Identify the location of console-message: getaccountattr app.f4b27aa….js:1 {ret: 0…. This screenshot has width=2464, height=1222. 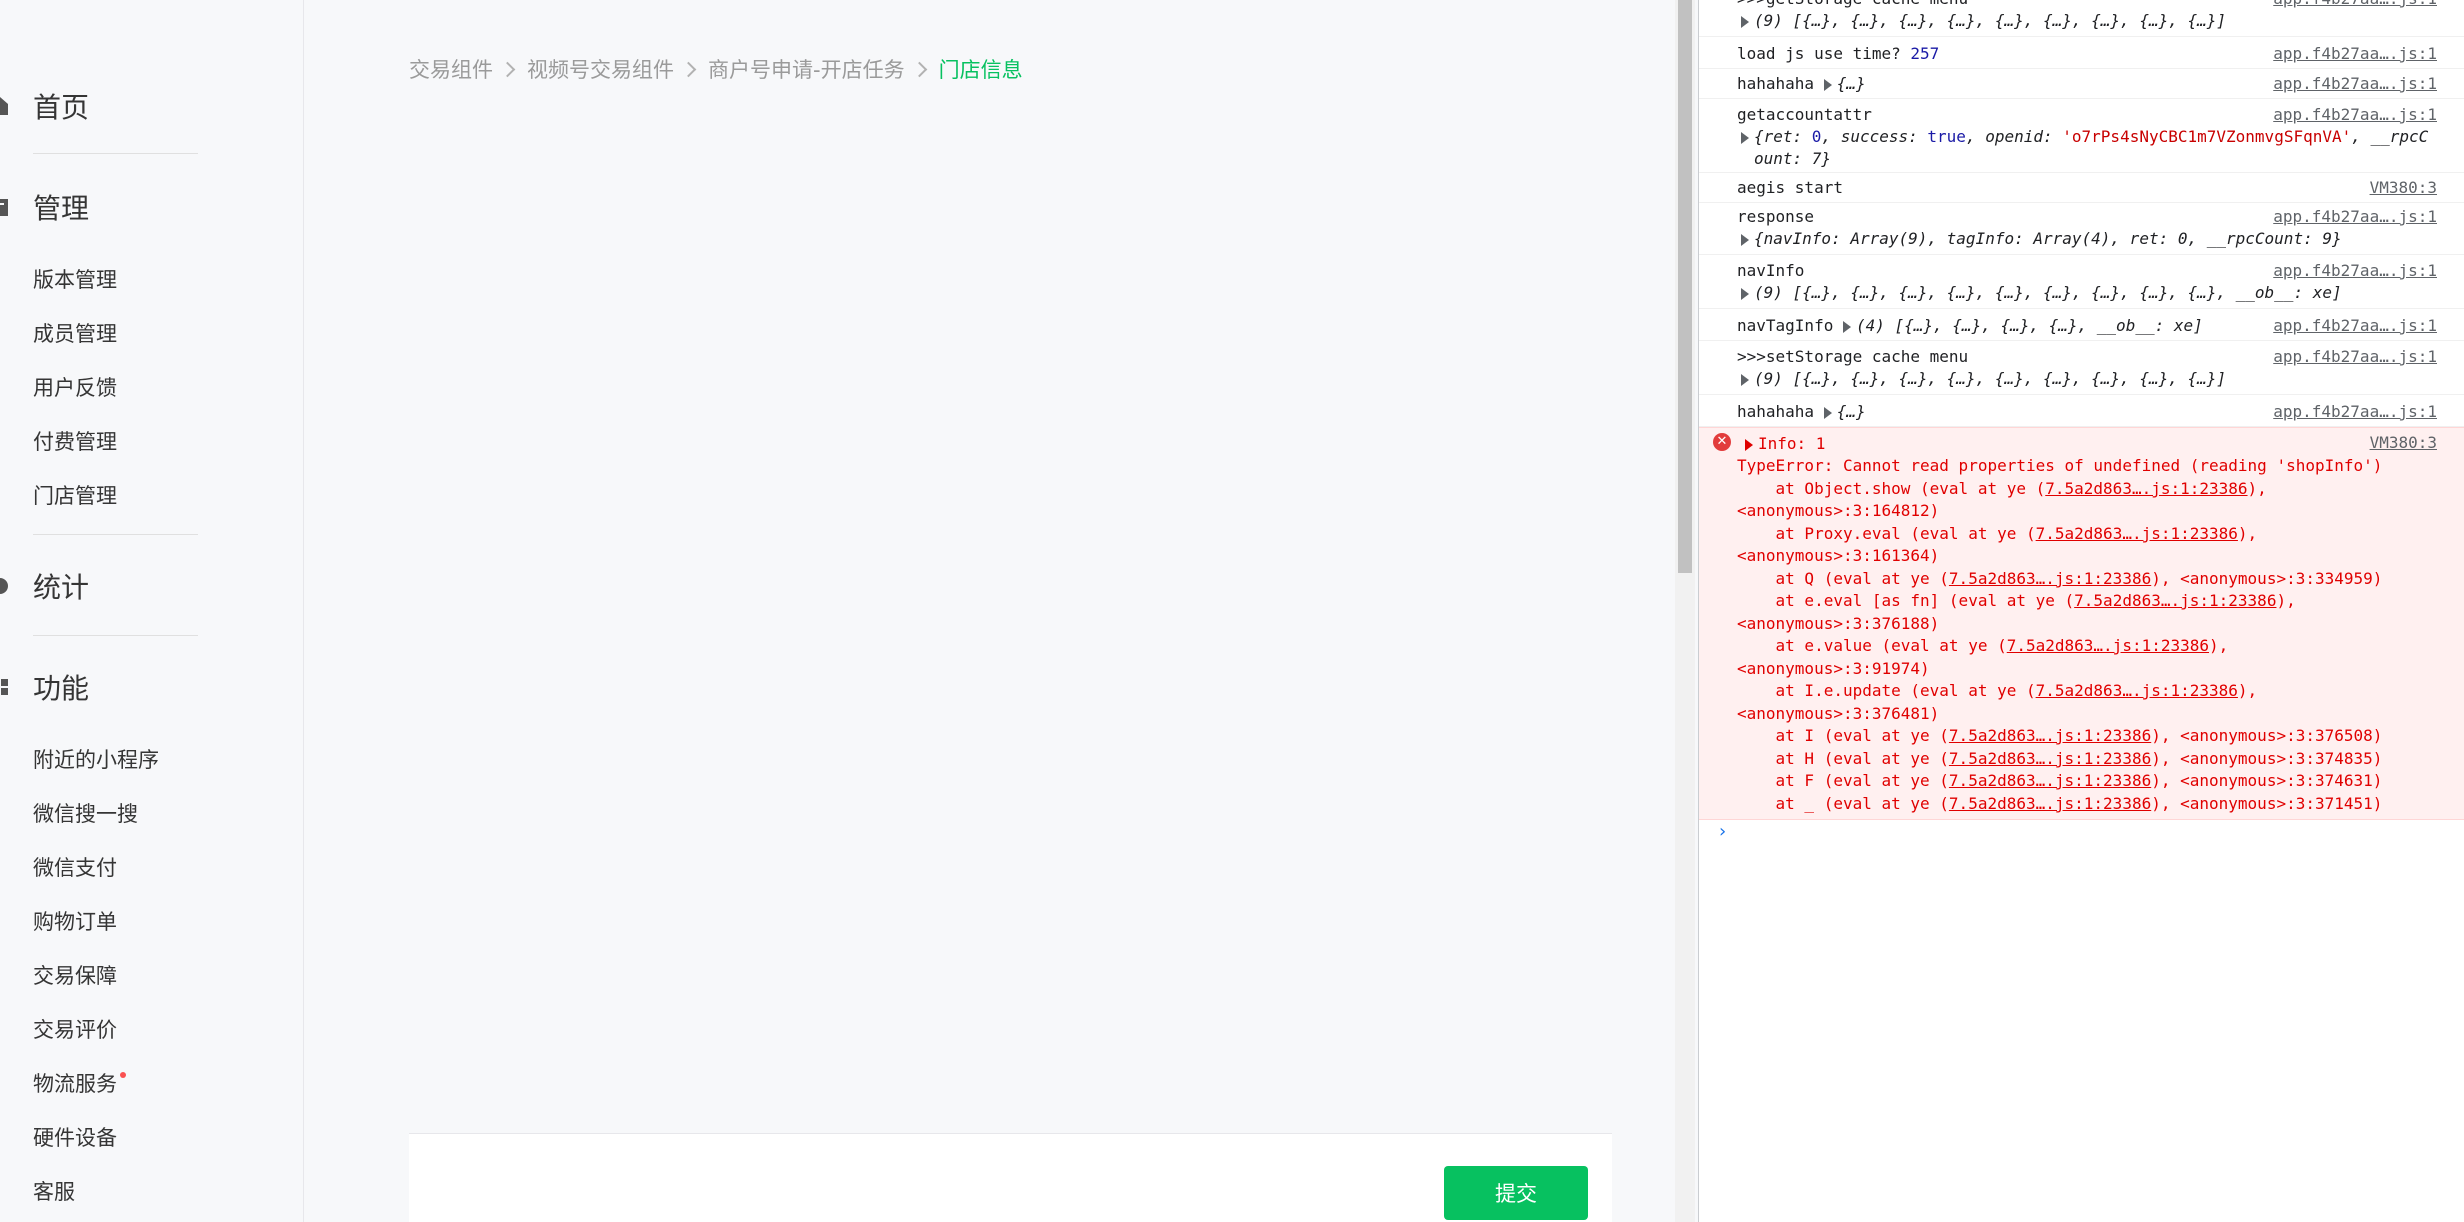
(2081, 137).